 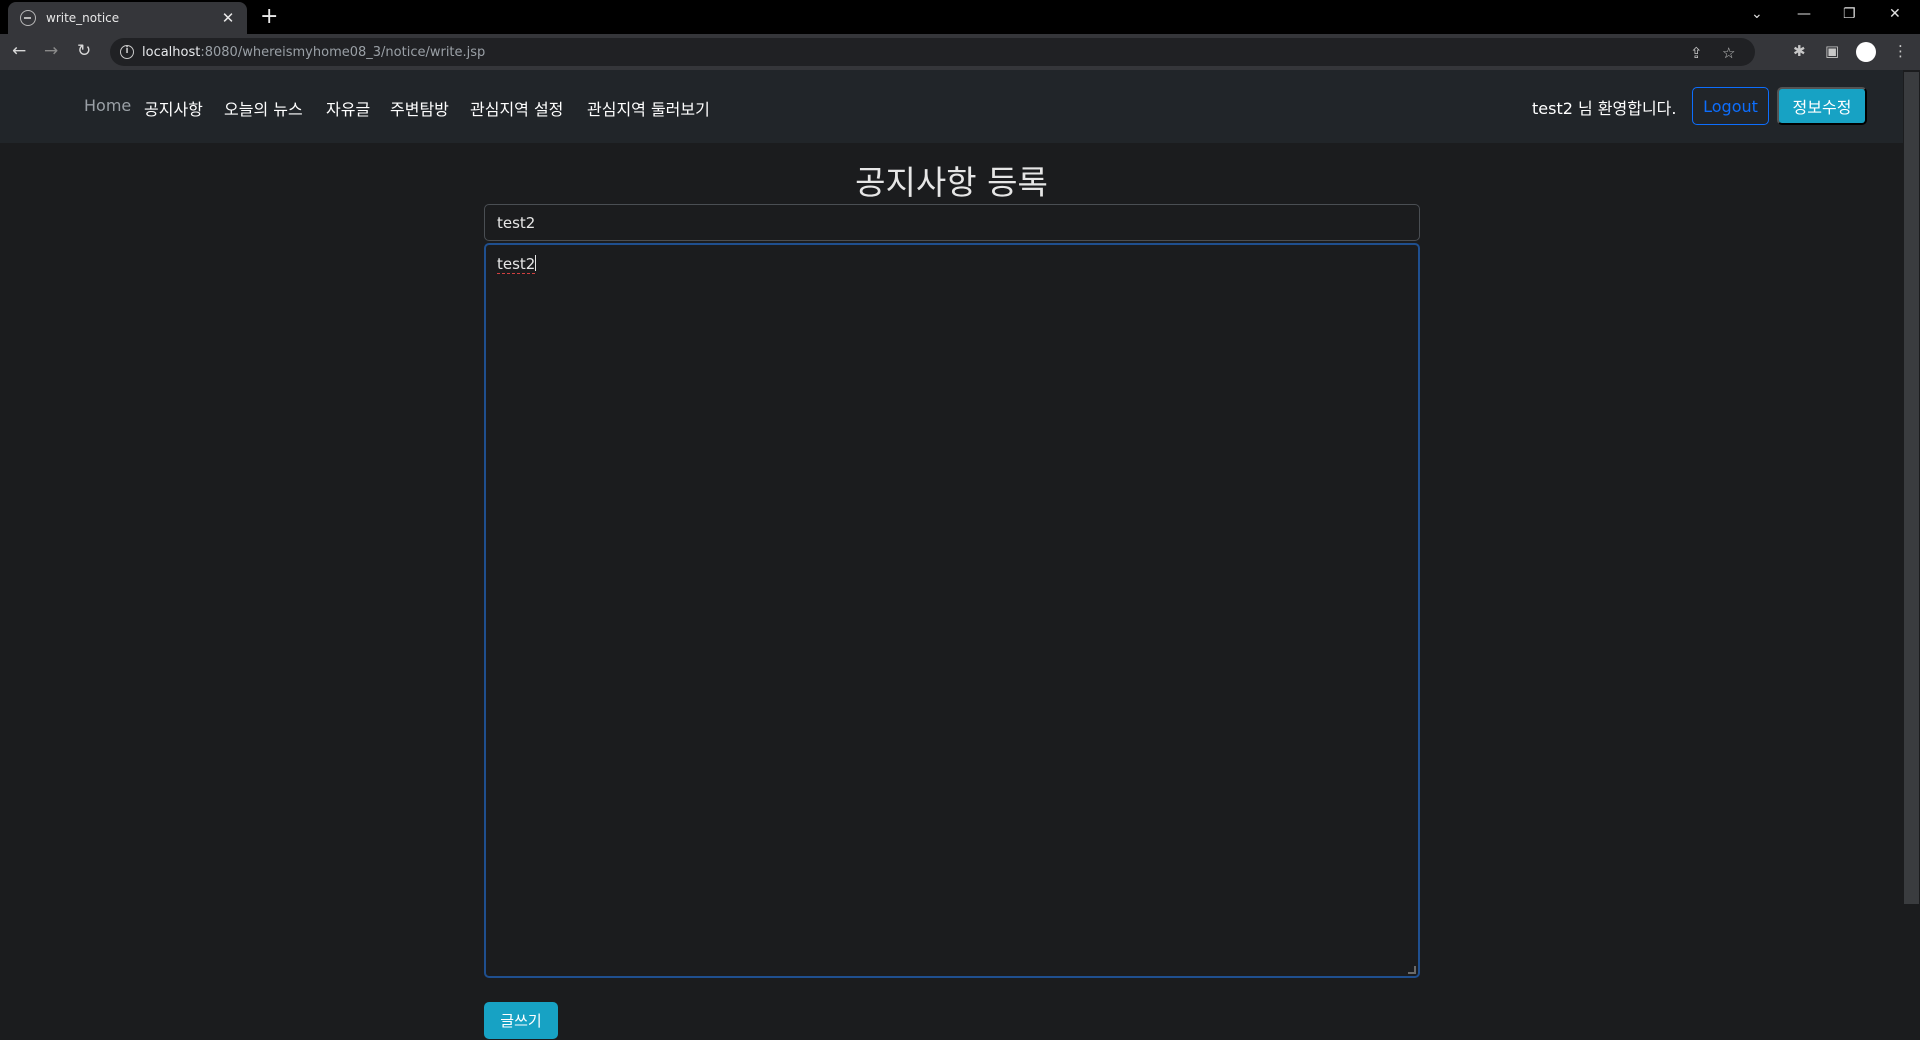 I want to click on window-close-icon: ✕, so click(x=1895, y=14).